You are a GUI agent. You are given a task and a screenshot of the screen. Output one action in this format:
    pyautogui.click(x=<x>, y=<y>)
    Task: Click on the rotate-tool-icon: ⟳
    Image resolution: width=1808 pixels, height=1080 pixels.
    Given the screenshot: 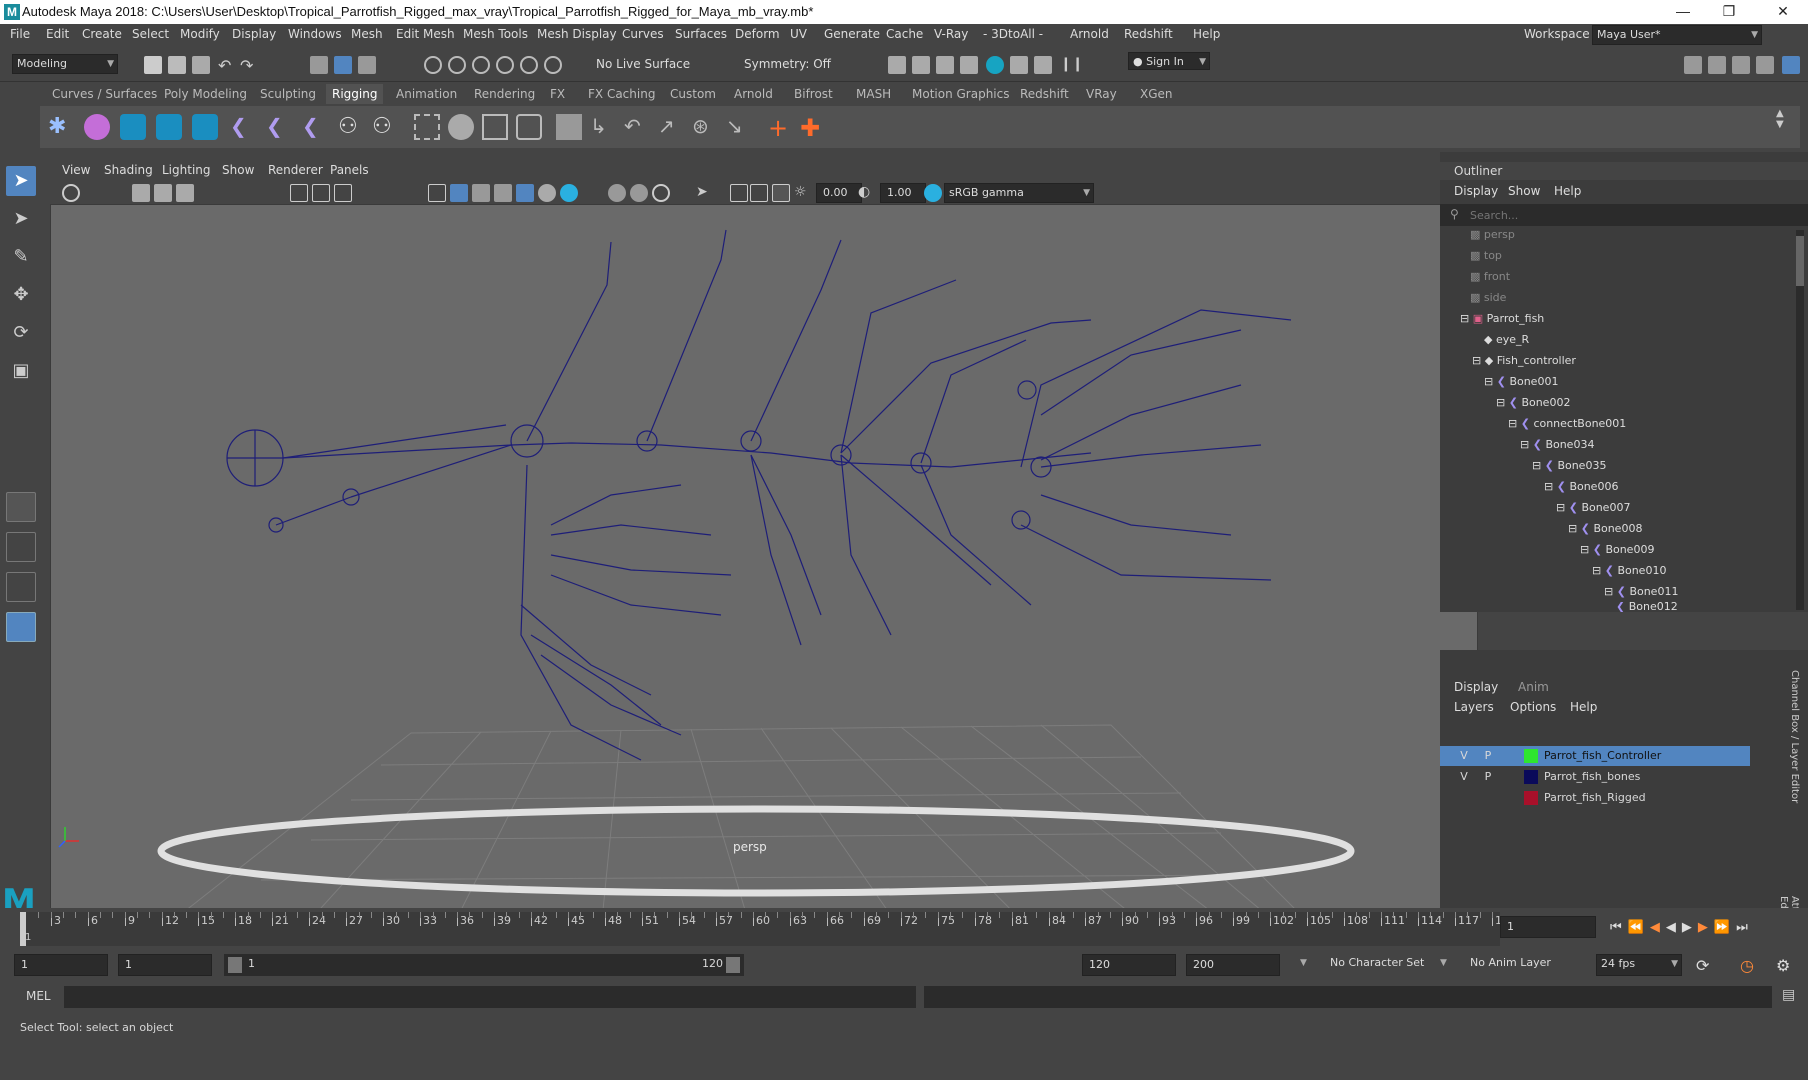 What is the action you would take?
    pyautogui.click(x=21, y=333)
    